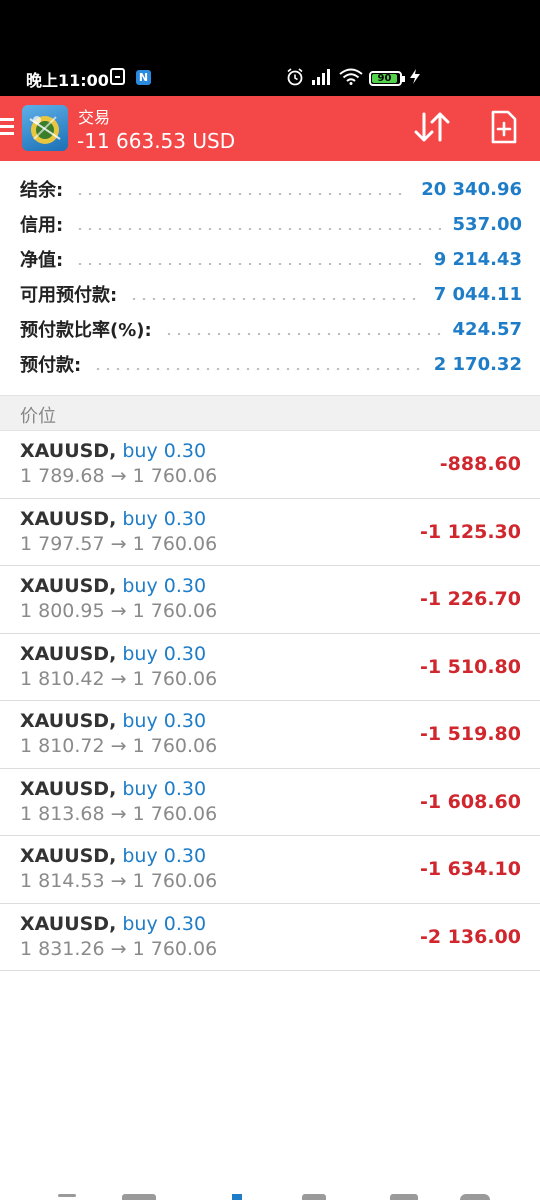 Image resolution: width=540 pixels, height=1200 pixels. I want to click on status-time: 晚上11:00, so click(67, 80).